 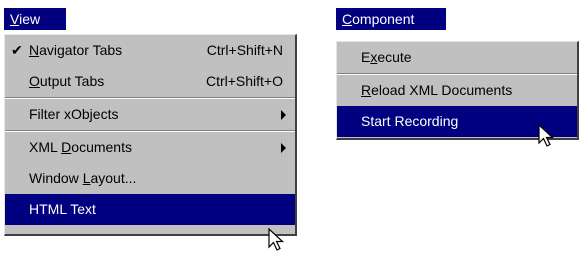 What do you see at coordinates (150, 50) in the screenshot?
I see `menu-item-navigator-tabs: ✔ Navigator Tabs Ctrl+Shift+N` at bounding box center [150, 50].